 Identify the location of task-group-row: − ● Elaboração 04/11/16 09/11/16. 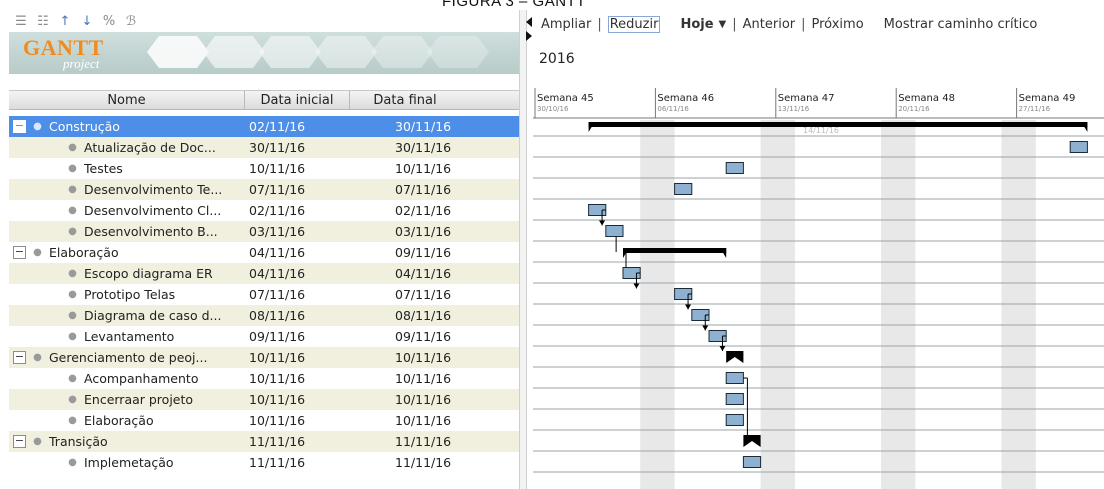
(264, 252).